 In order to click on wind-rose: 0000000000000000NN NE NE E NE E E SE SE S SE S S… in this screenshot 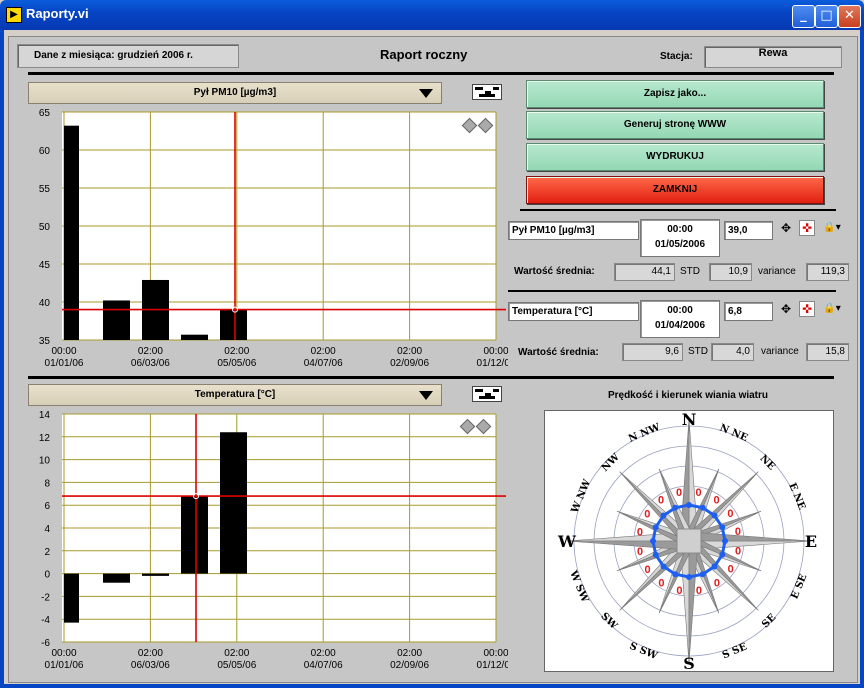, I will do `click(689, 541)`.